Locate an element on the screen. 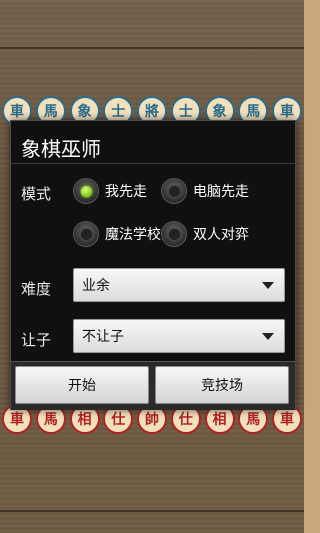 This screenshot has height=533, width=320. dialog-title: 象棋巫师 is located at coordinates (61, 149).